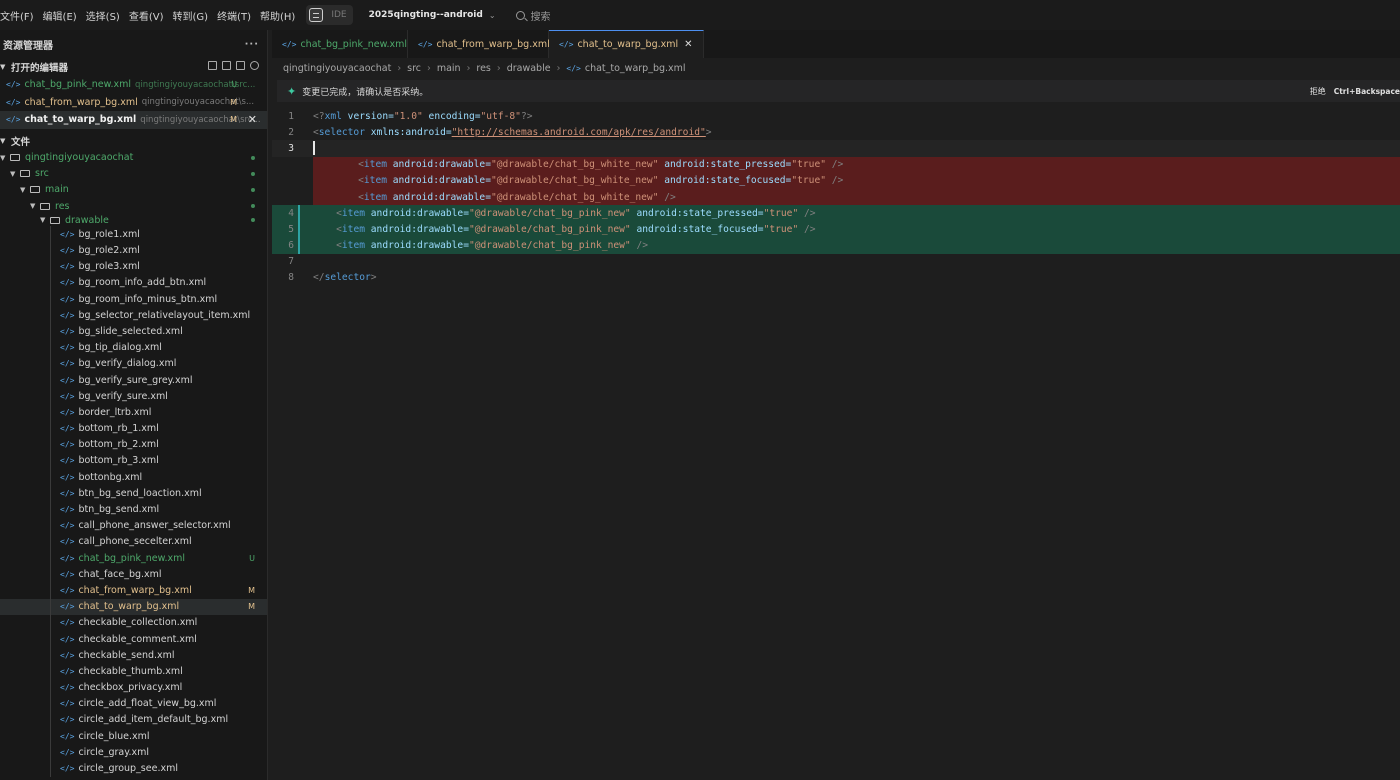  I want to click on file-tree-item: </> call_phone_answer_selector.xml, so click(133, 525).